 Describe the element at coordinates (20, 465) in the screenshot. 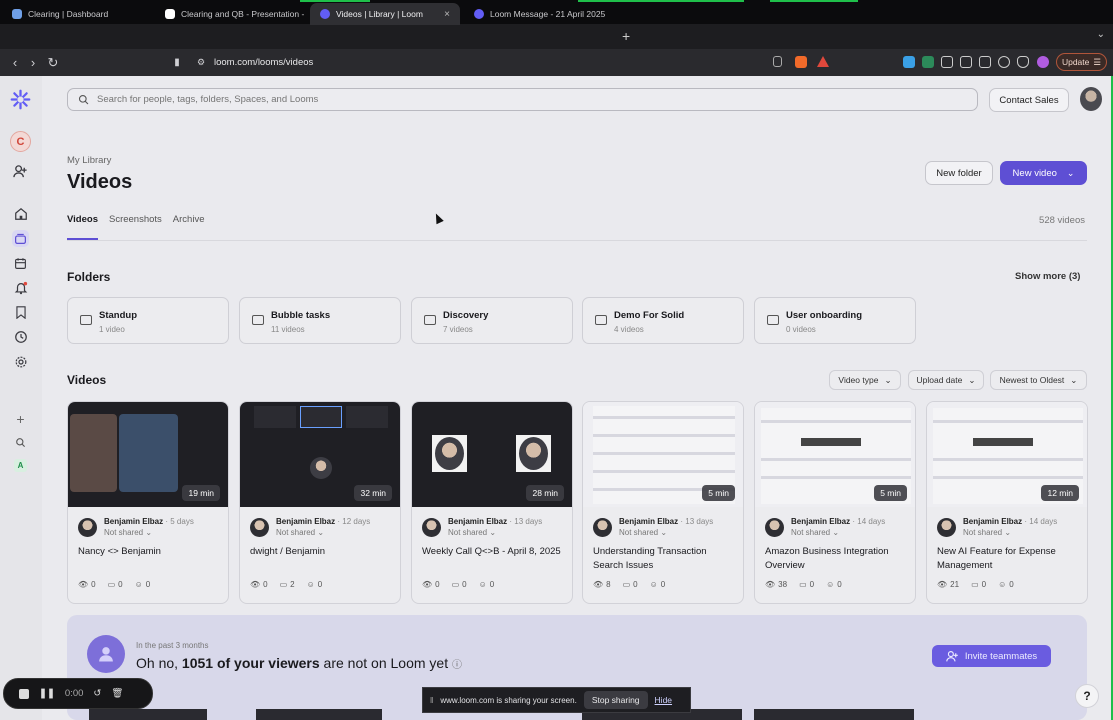

I see `workspace-badge: A` at that location.